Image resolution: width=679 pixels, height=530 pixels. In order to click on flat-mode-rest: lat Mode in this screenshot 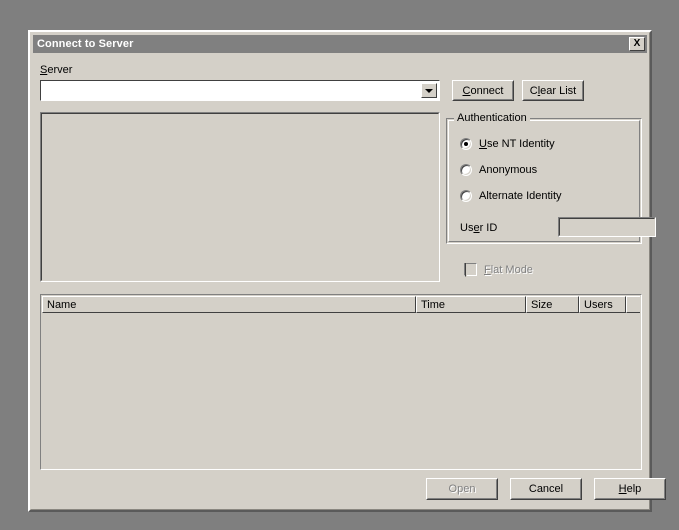, I will do `click(511, 269)`.